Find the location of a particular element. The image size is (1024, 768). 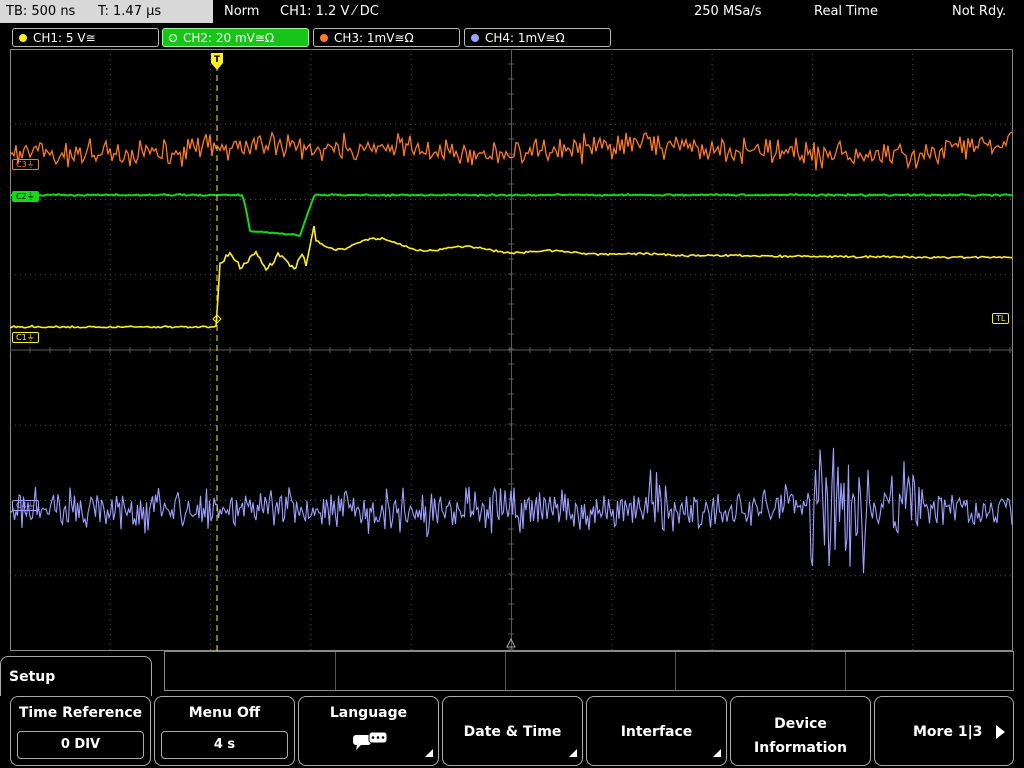

softkey-label: Device Information is located at coordinates (800, 736).